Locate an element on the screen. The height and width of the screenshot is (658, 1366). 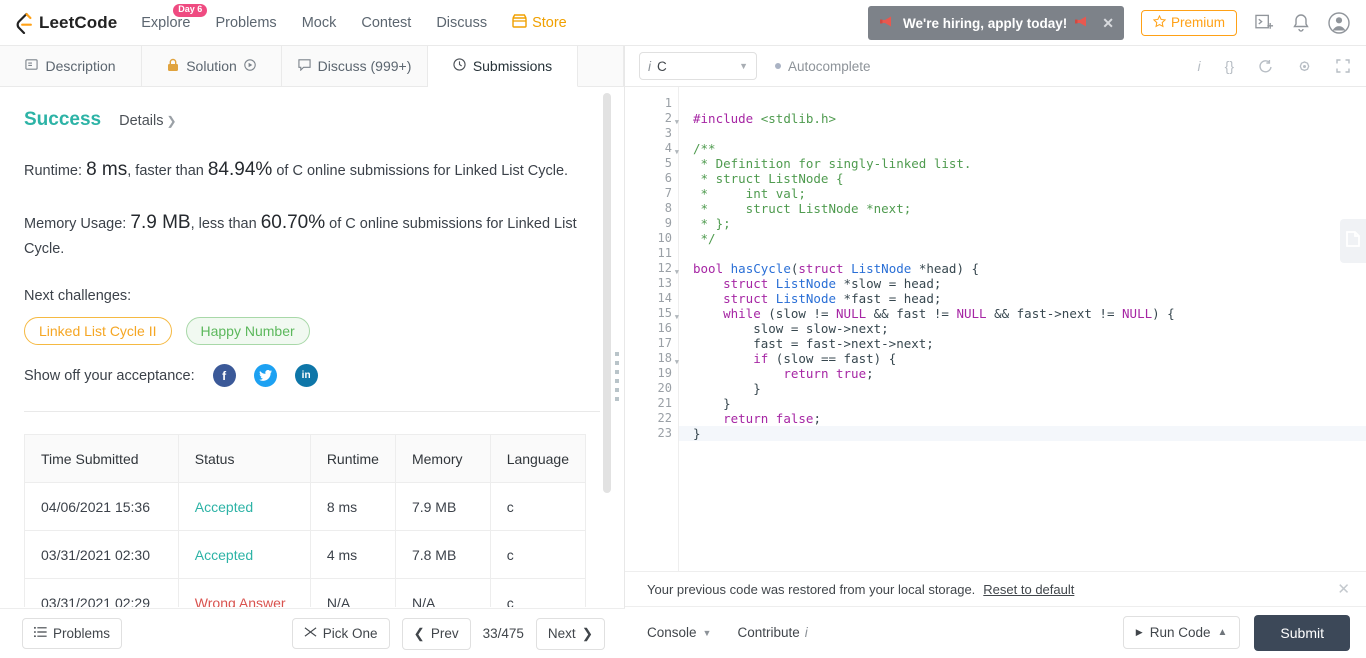
autocomplete-dot-icon is located at coordinates (778, 66).